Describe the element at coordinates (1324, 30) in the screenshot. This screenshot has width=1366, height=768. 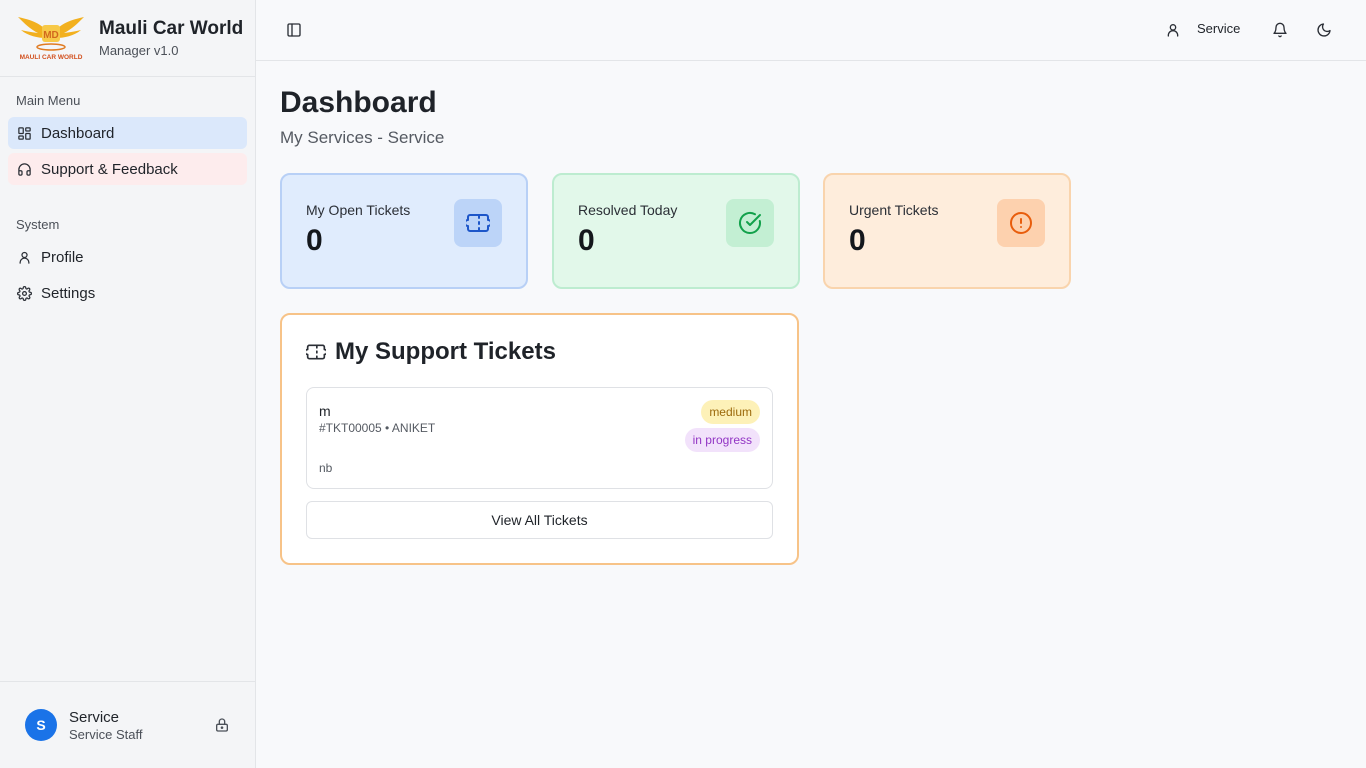
I see `moon-icon` at that location.